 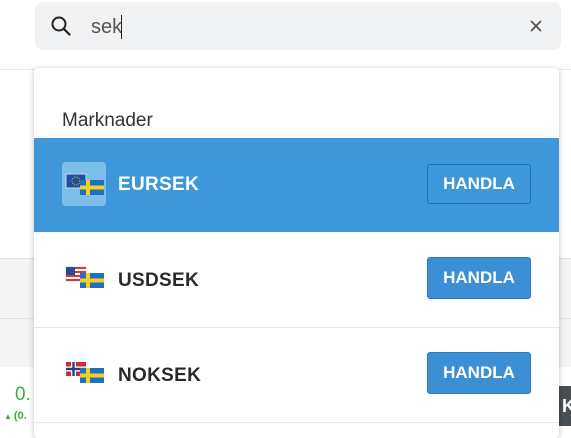 What do you see at coordinates (160, 375) in the screenshot?
I see `market-symbol: NOKSEK` at bounding box center [160, 375].